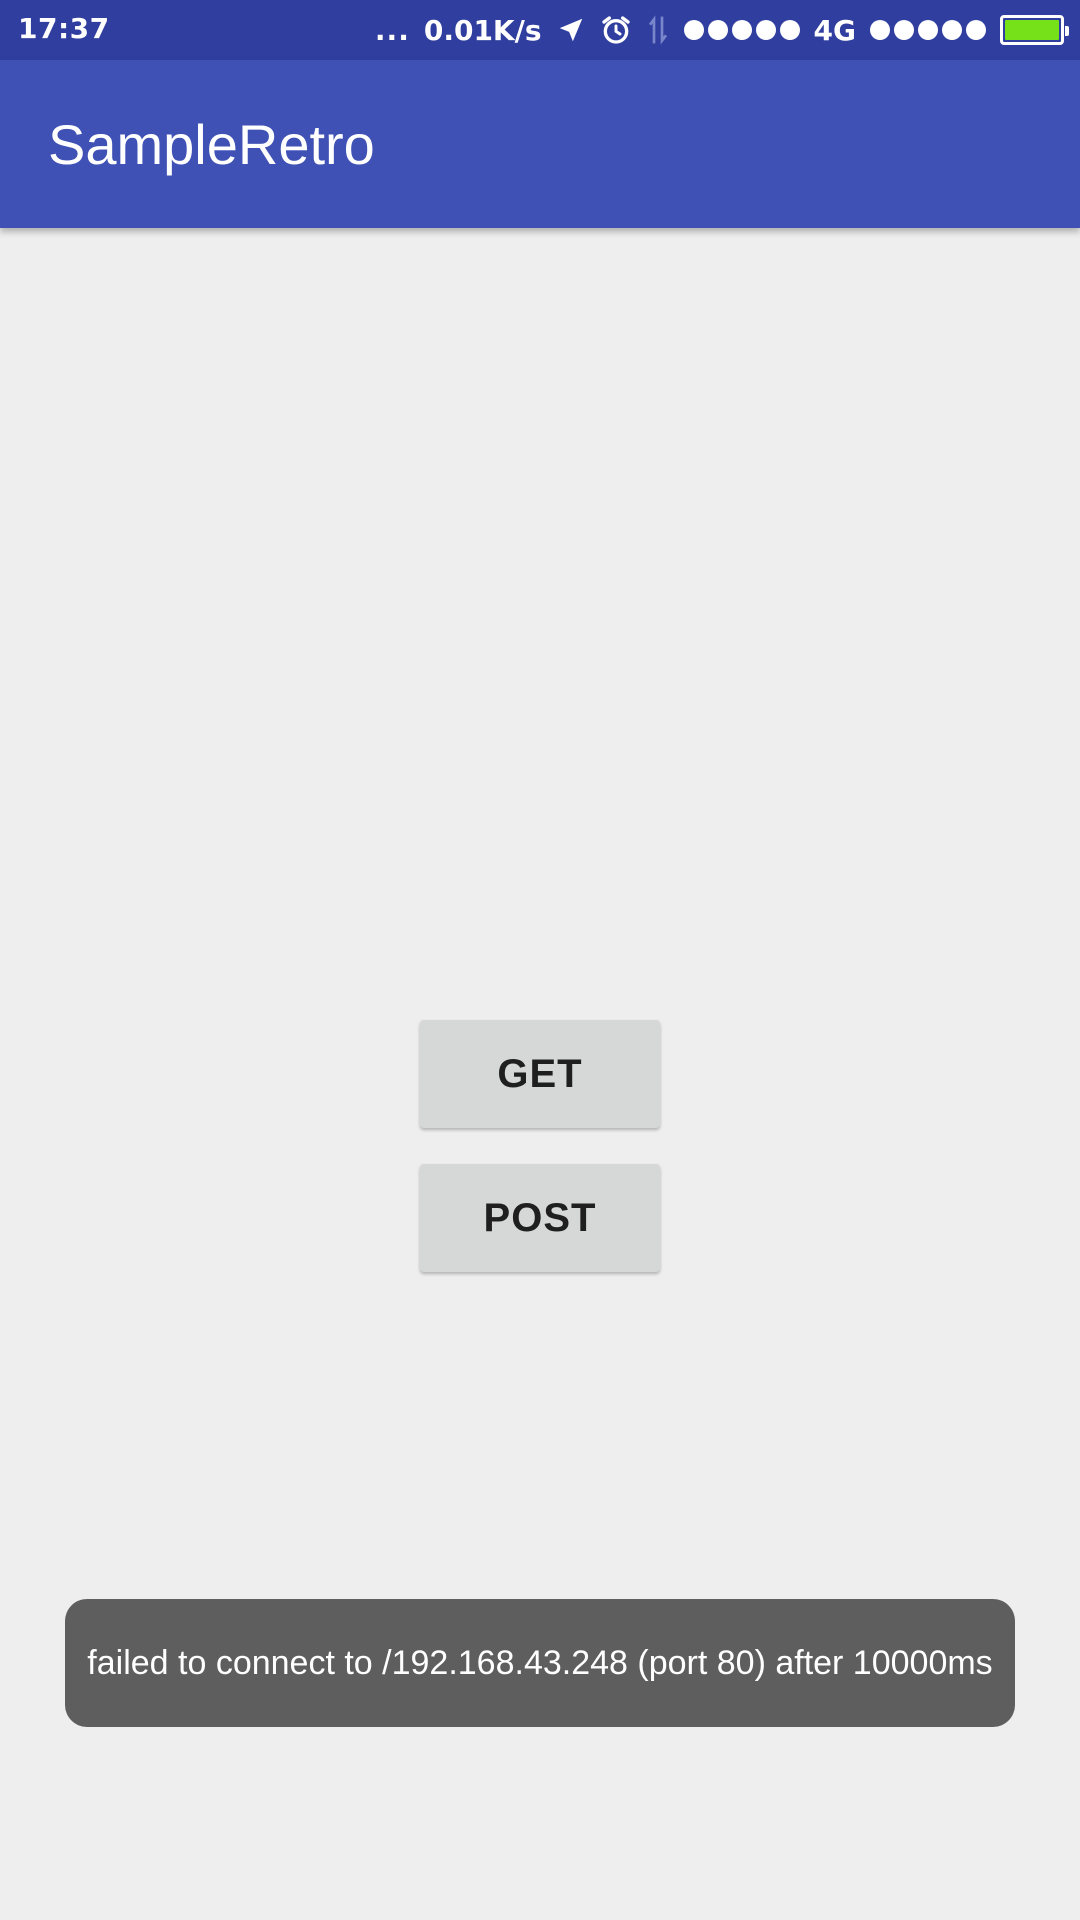 This screenshot has height=1920, width=1080. Describe the element at coordinates (571, 30) in the screenshot. I see `location-arrow-icon` at that location.